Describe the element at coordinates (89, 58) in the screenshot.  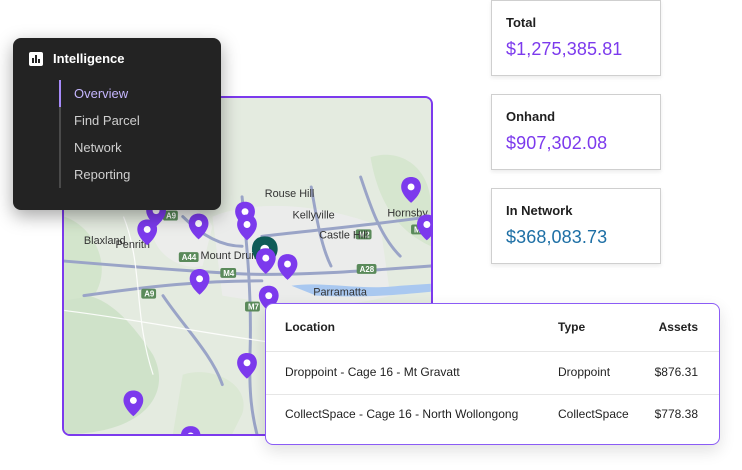
I see `menu-title: Intelligence` at that location.